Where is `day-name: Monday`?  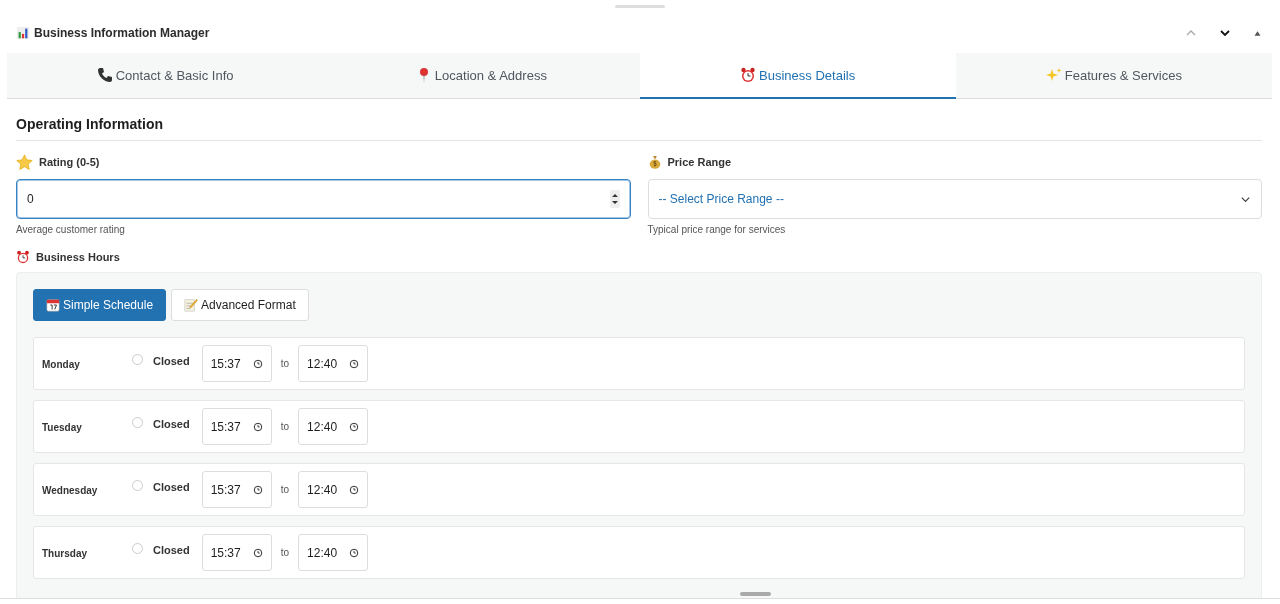 day-name: Monday is located at coordinates (61, 364).